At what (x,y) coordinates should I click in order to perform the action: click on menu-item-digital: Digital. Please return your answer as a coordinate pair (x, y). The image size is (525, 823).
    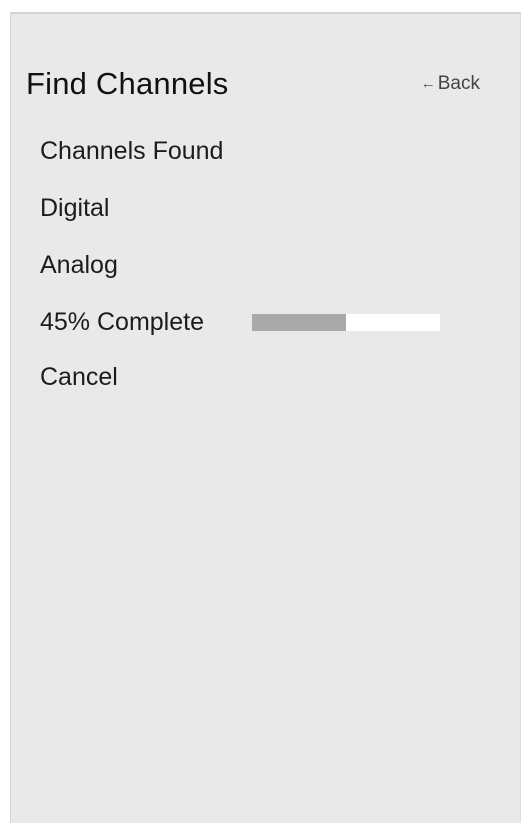
    Looking at the image, I should click on (74, 208).